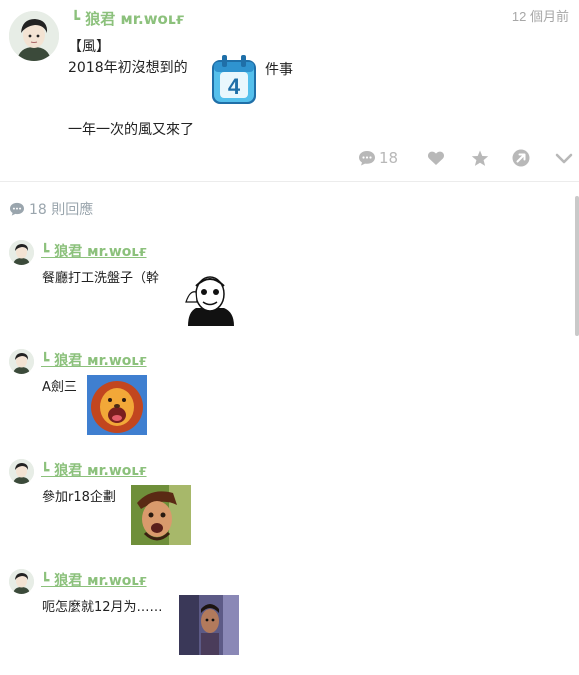 Image resolution: width=579 pixels, height=675 pixels. I want to click on star-icon, so click(480, 158).